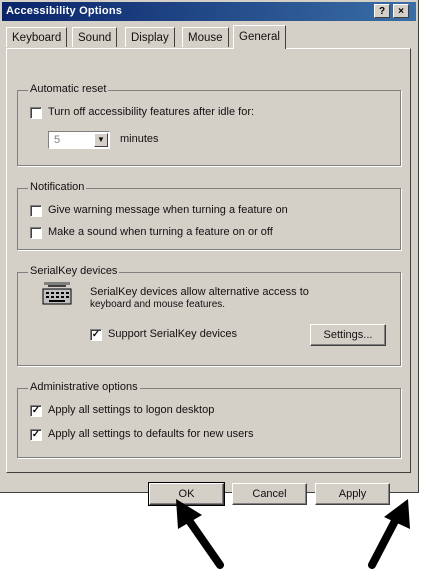 The width and height of the screenshot is (430, 569). Describe the element at coordinates (139, 139) in the screenshot. I see `minutes-label: minutes` at that location.